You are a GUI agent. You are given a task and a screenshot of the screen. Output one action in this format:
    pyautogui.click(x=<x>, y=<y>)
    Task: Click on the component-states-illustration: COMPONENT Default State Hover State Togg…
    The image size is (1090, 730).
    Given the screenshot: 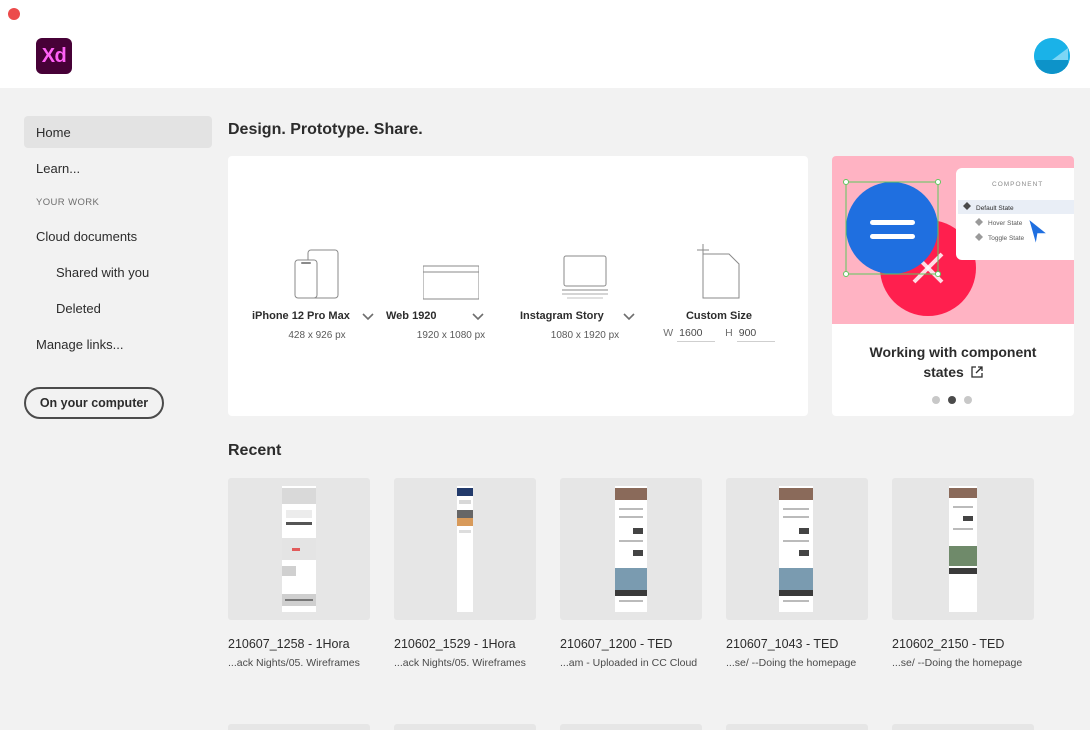 What is the action you would take?
    pyautogui.click(x=958, y=242)
    